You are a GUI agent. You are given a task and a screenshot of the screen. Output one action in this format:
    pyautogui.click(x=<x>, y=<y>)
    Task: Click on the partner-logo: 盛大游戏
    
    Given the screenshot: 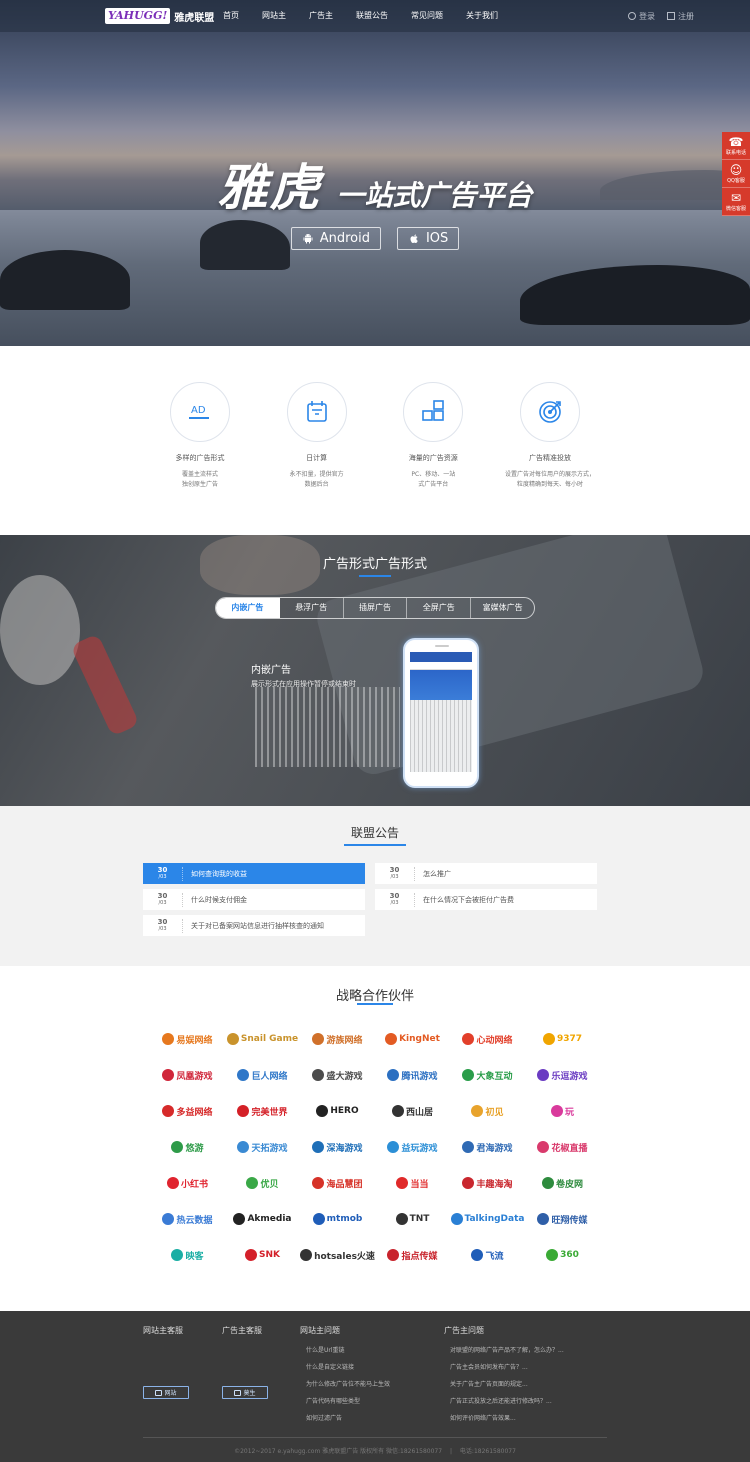 What is the action you would take?
    pyautogui.click(x=337, y=1075)
    